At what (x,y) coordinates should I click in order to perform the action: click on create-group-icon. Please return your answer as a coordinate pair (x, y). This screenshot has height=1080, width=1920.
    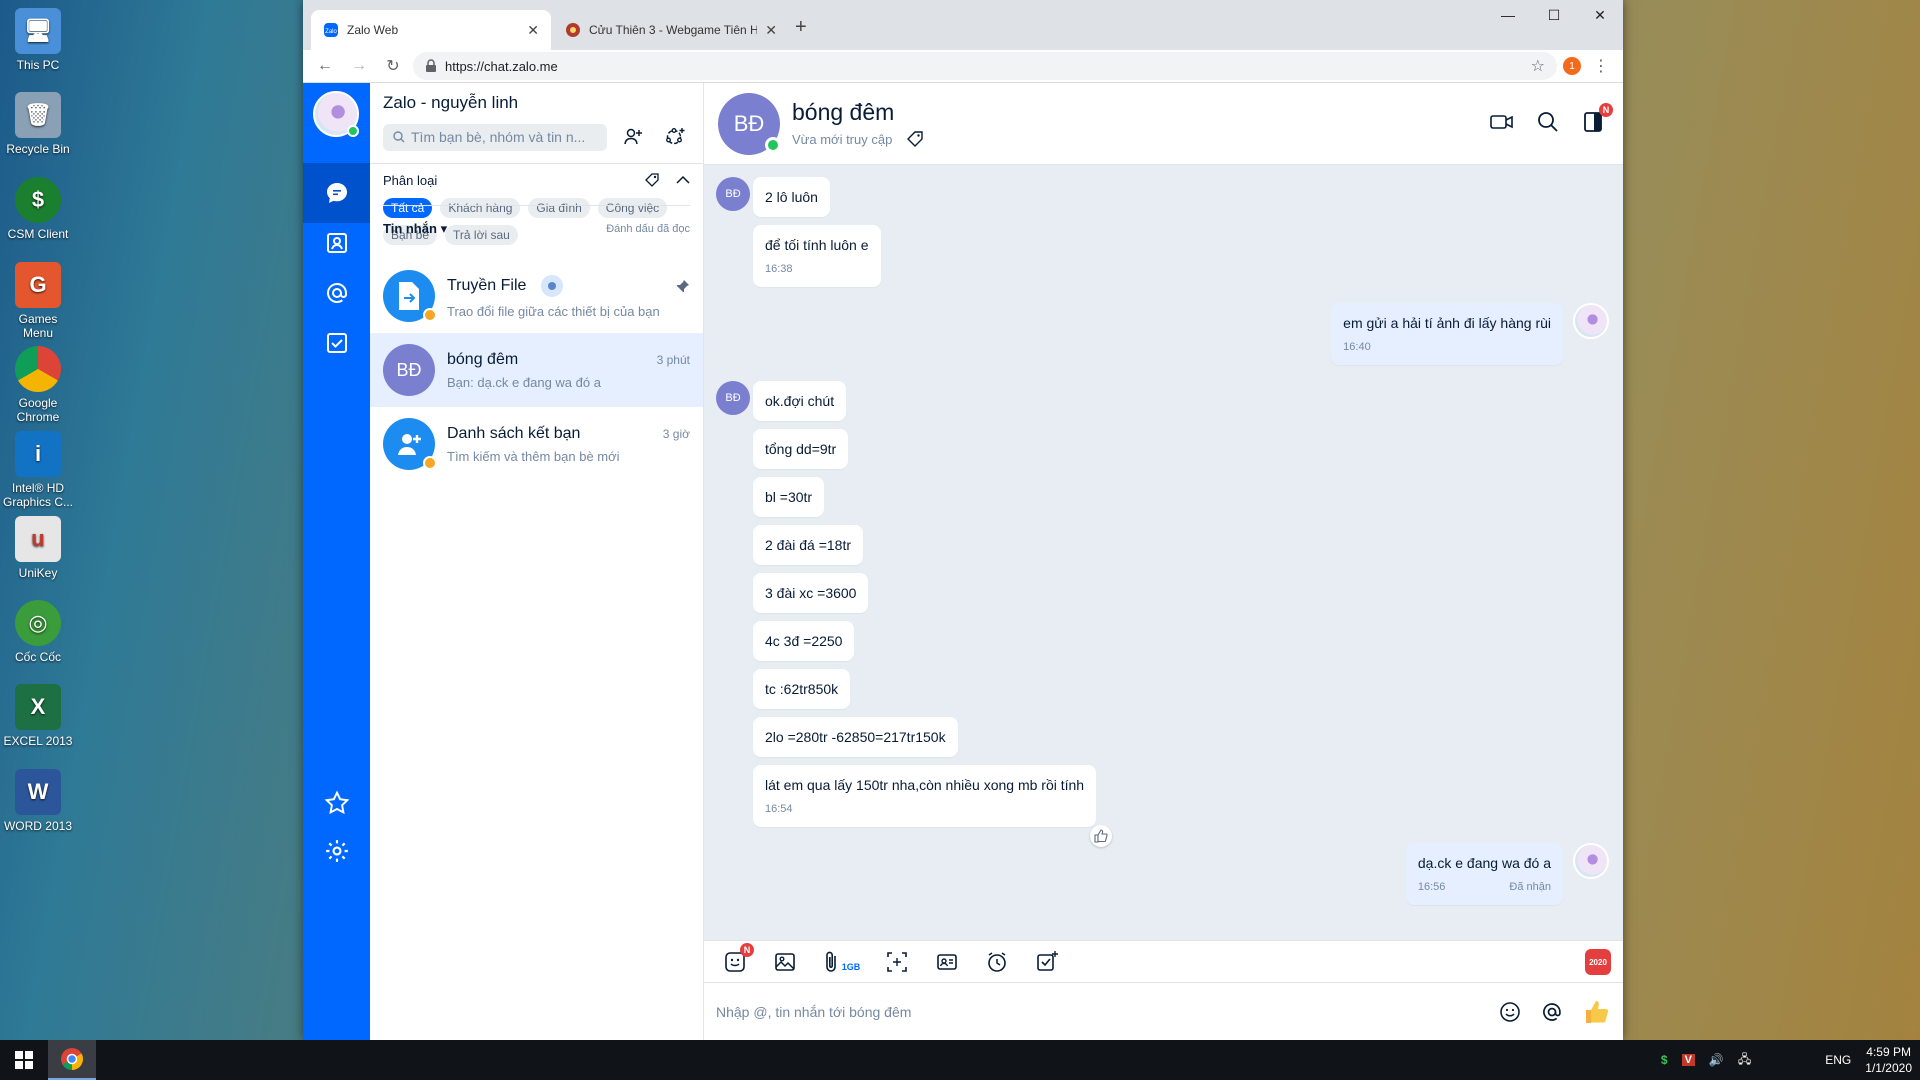
    Looking at the image, I should click on (675, 136).